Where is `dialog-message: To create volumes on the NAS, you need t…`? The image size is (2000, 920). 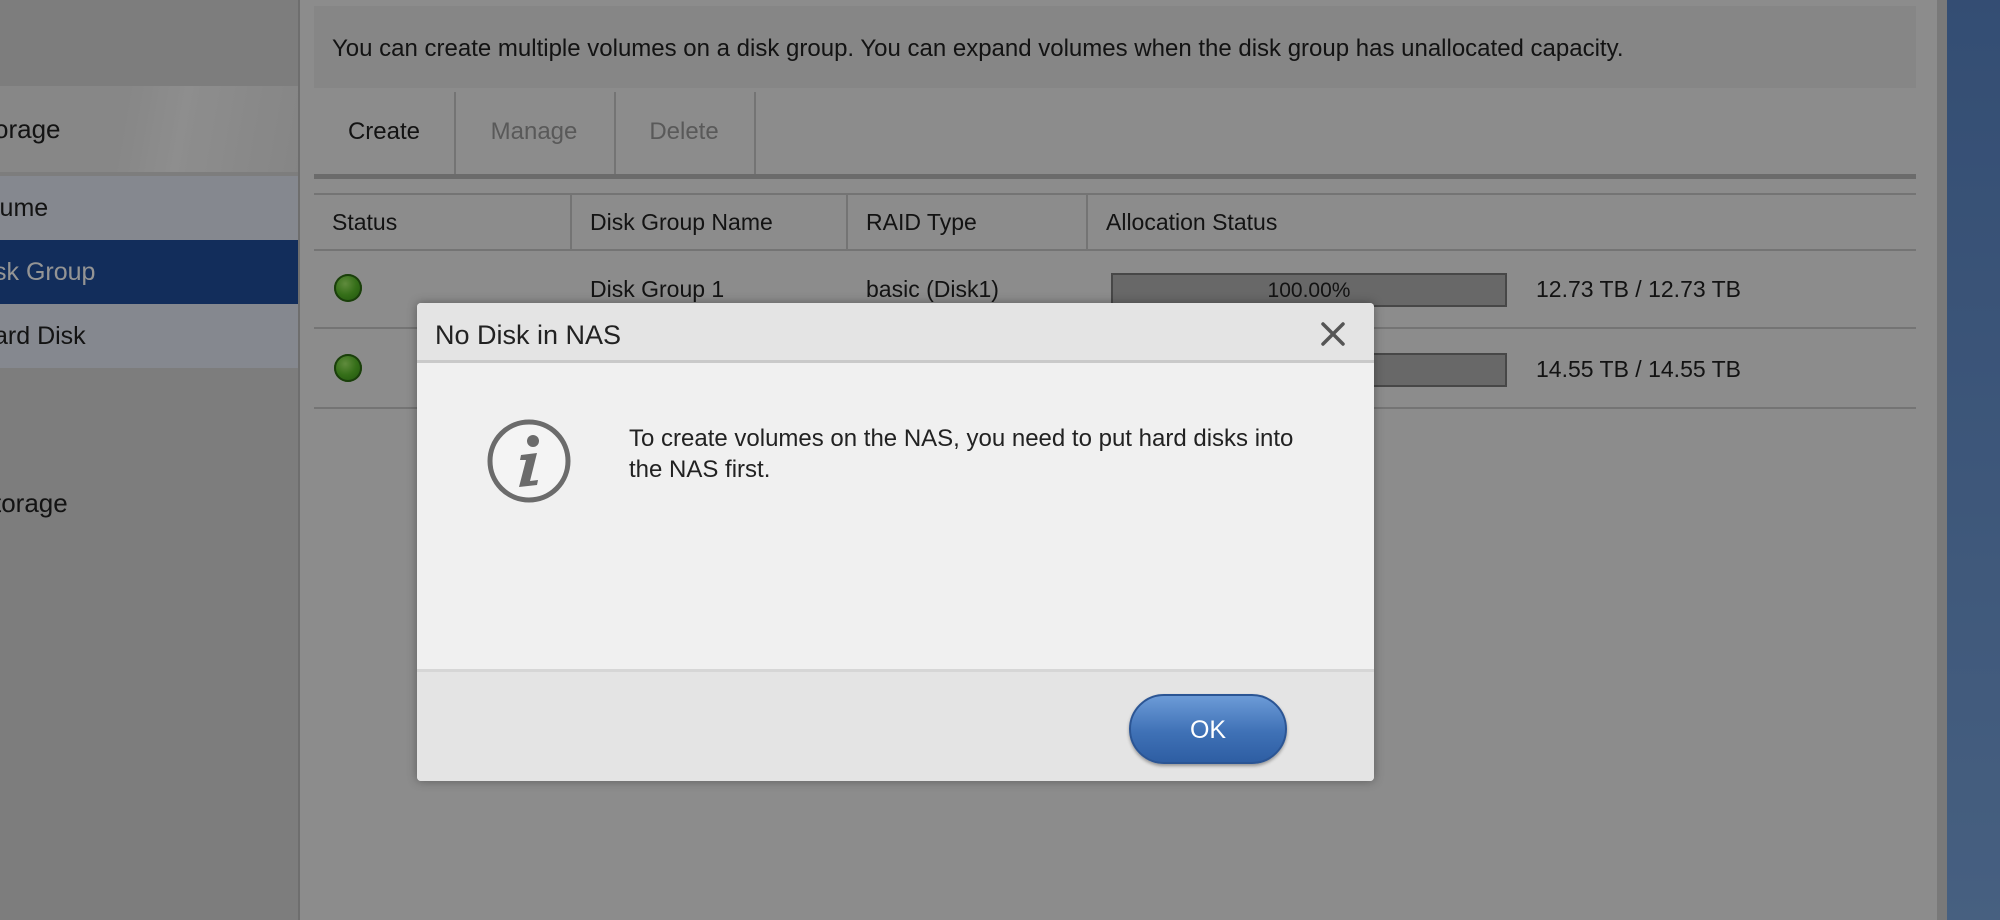
dialog-message: To create volumes on the NAS, you need t… is located at coordinates (961, 454).